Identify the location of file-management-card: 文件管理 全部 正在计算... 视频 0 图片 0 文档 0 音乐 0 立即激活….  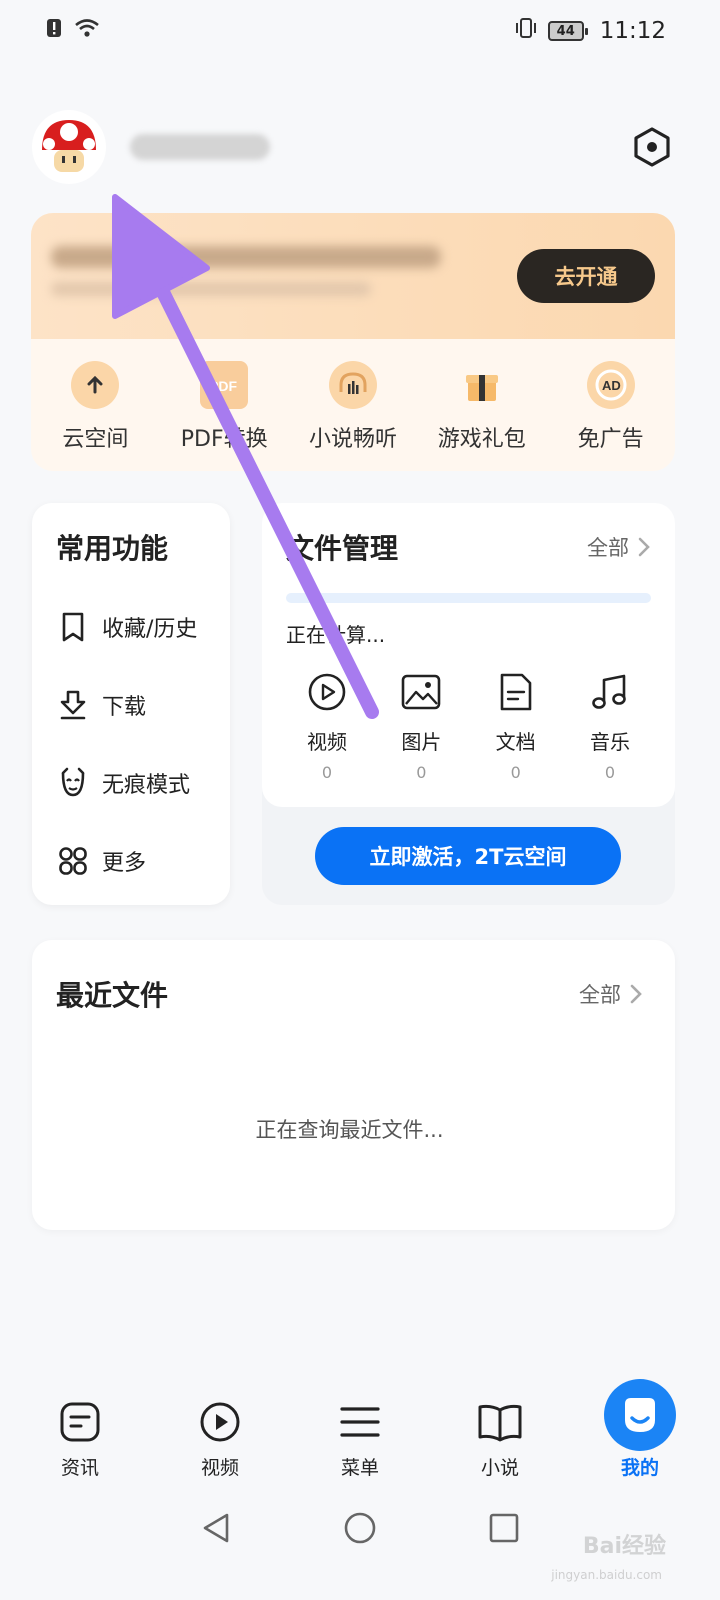
(468, 704).